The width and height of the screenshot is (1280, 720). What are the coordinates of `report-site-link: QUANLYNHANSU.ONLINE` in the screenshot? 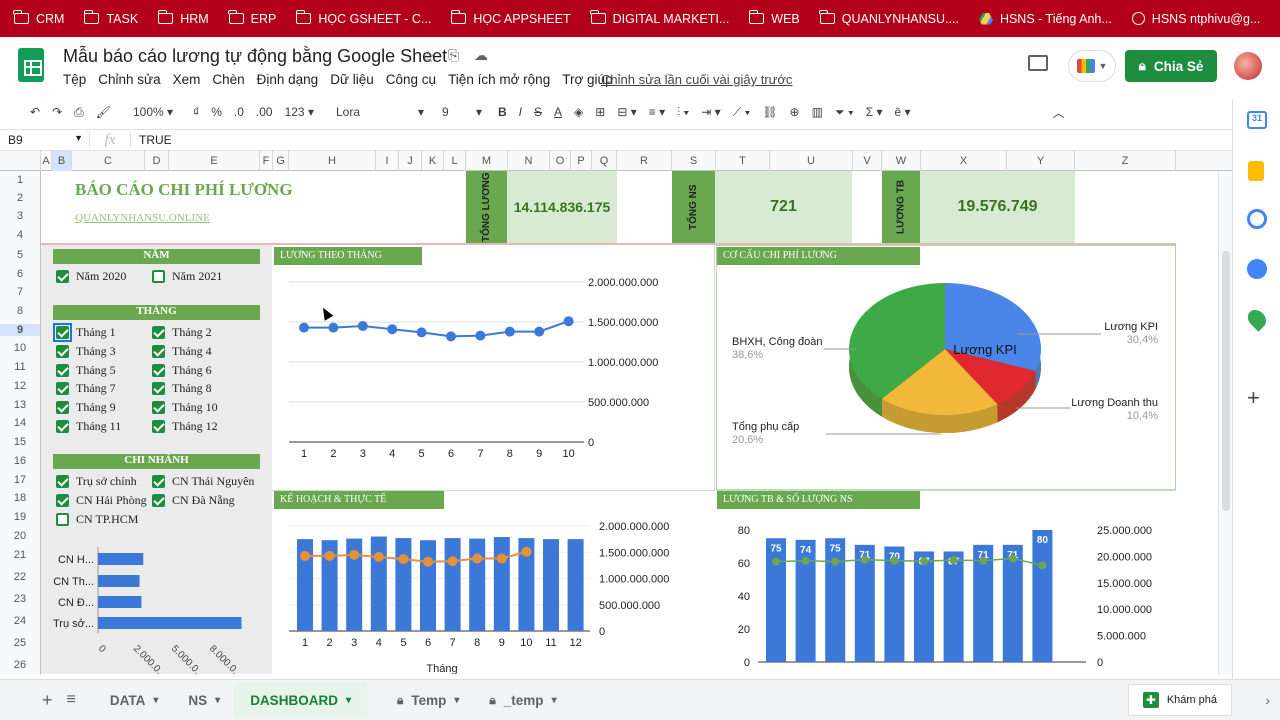 It's located at (142, 218).